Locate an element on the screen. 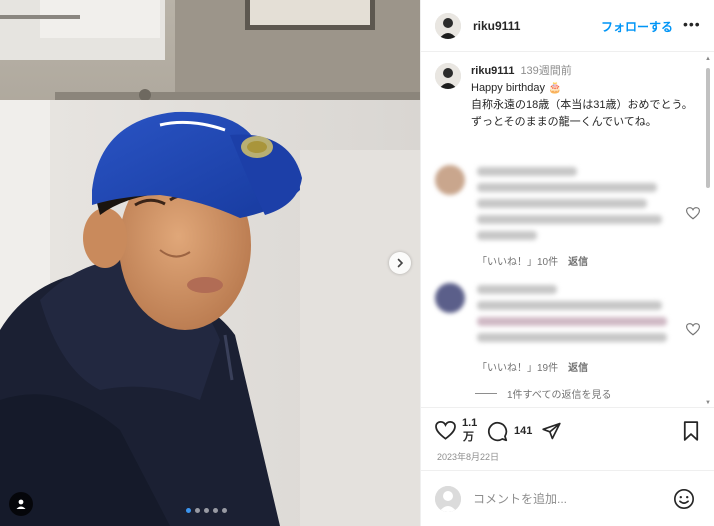 The image size is (714, 526). carousel-indicator is located at coordinates (206, 510).